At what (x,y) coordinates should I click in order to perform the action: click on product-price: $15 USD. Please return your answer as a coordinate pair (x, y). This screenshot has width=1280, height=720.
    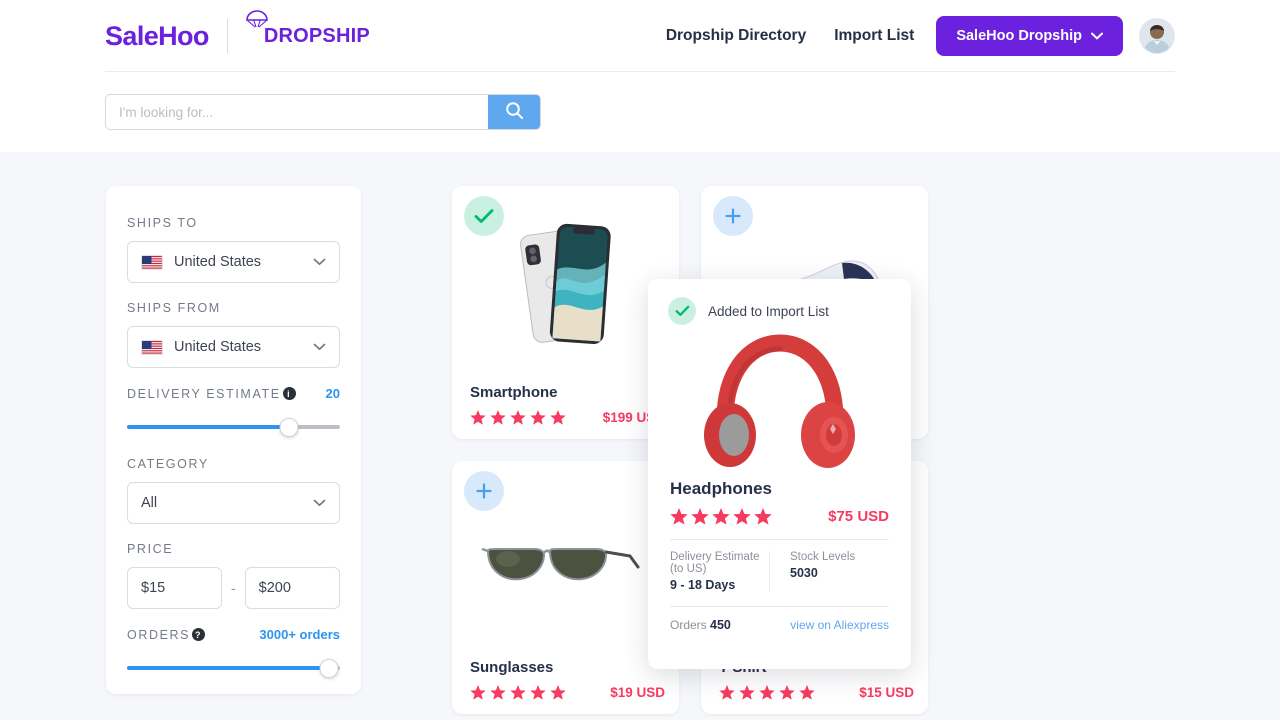
    Looking at the image, I should click on (886, 692).